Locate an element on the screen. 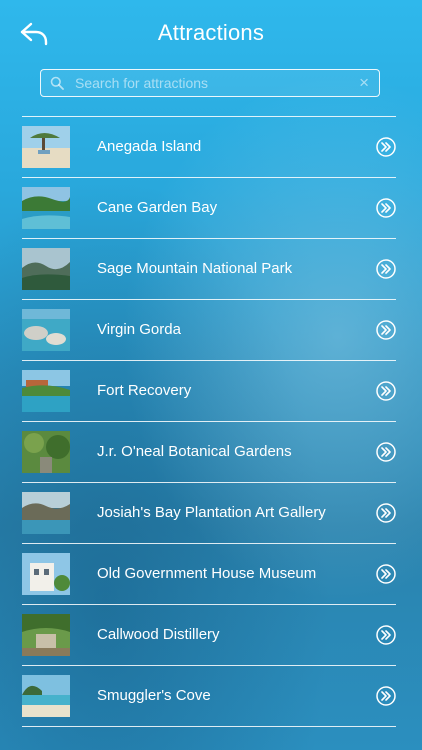  search-icon is located at coordinates (57, 83).